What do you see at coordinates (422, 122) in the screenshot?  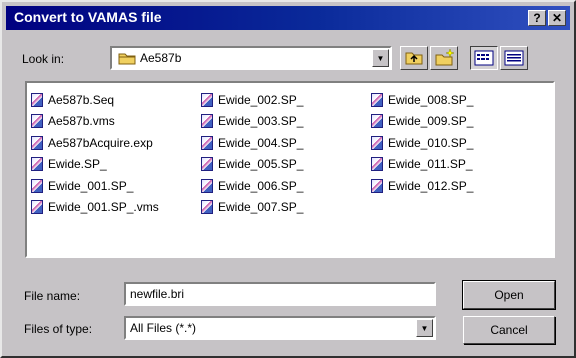 I see `list-item: Ewide_009.SP_` at bounding box center [422, 122].